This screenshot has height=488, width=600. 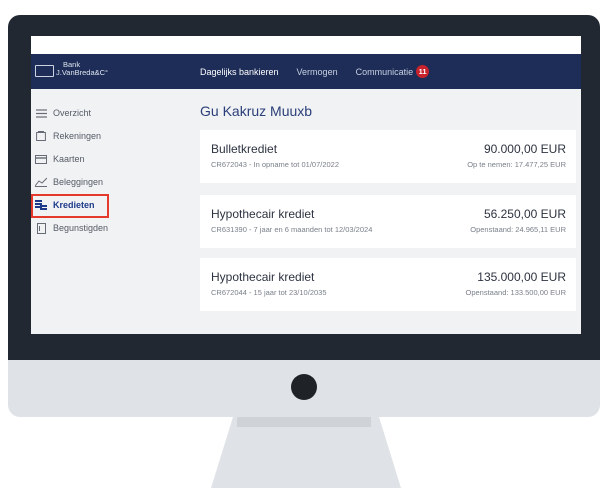 I want to click on loan-name: Bulletkrediet, so click(x=244, y=149).